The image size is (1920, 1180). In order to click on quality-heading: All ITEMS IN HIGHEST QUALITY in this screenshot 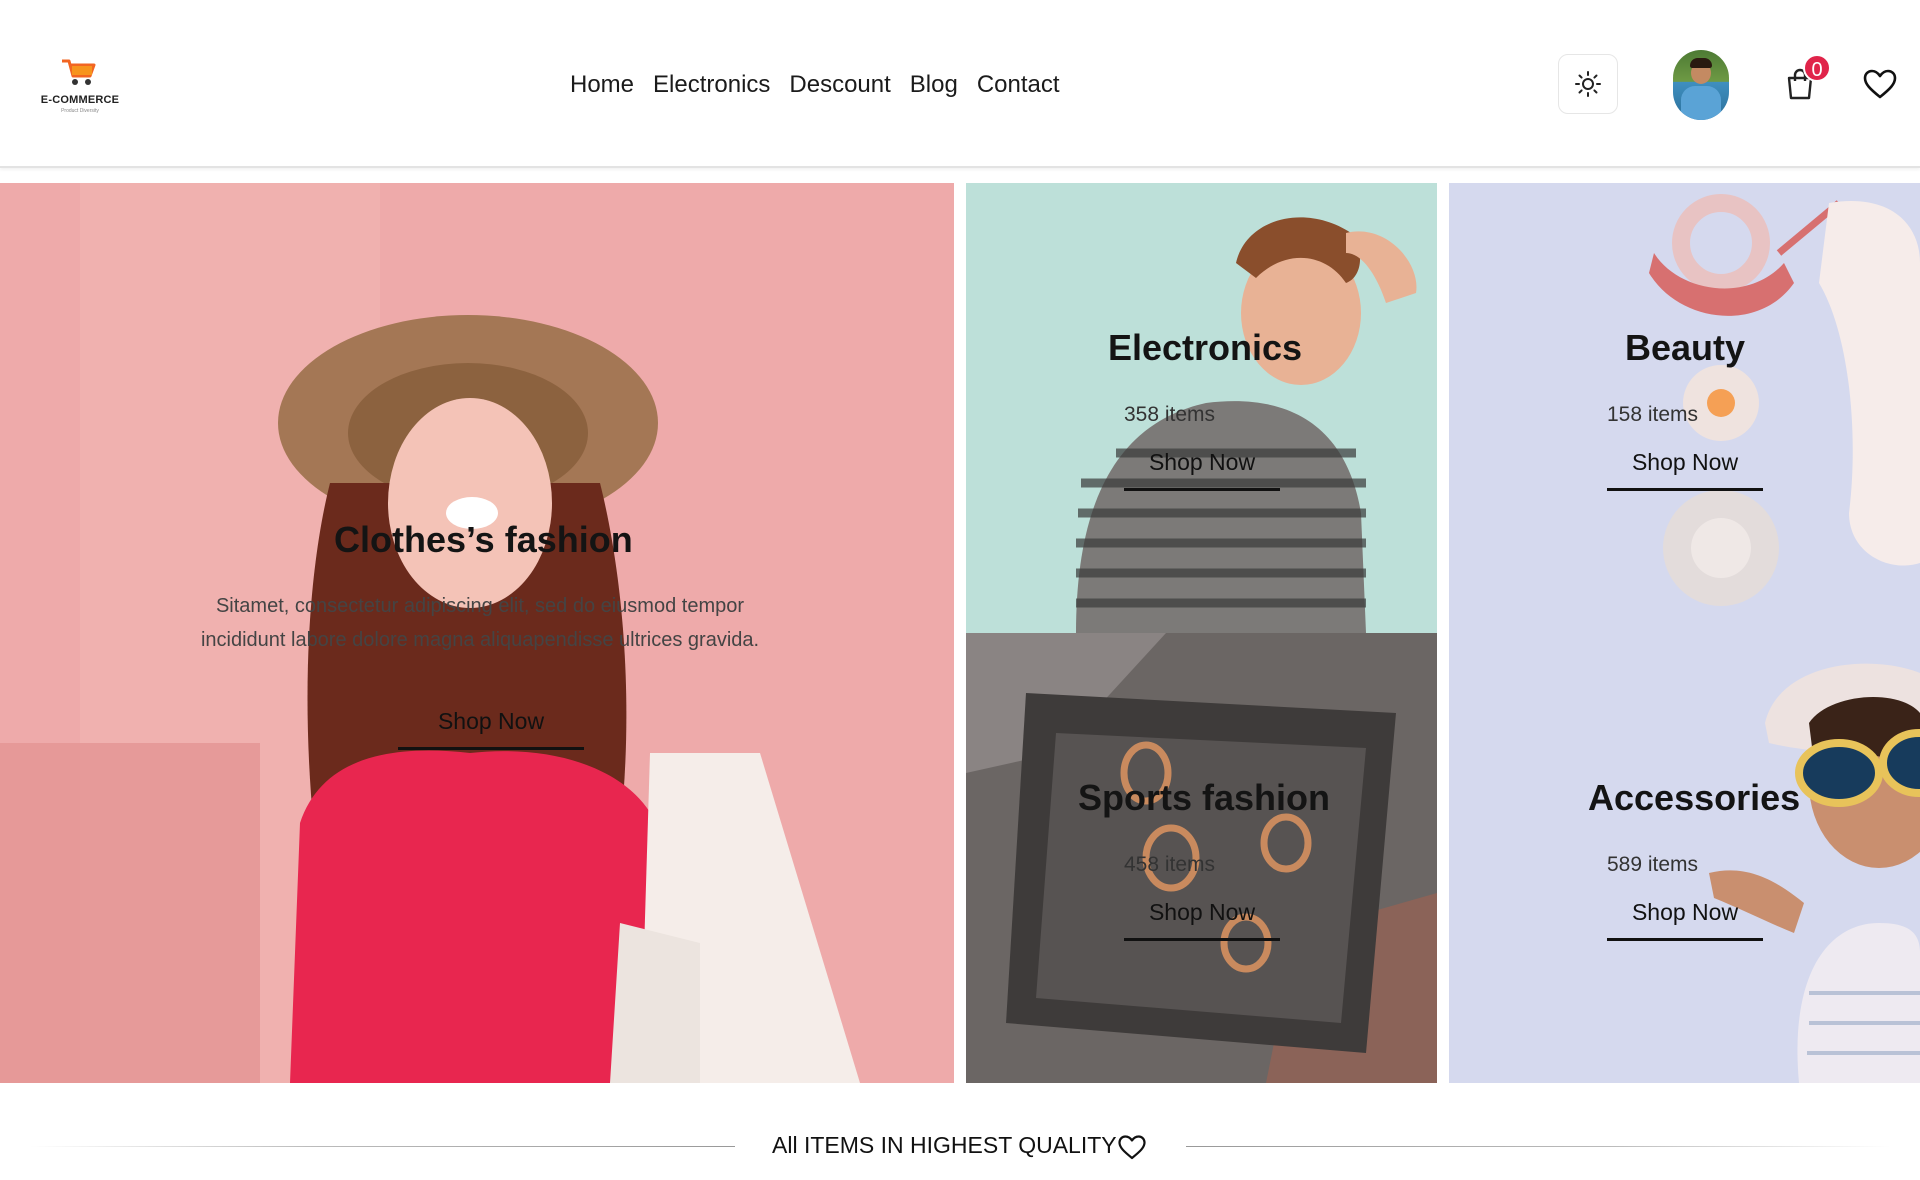, I will do `click(944, 1145)`.